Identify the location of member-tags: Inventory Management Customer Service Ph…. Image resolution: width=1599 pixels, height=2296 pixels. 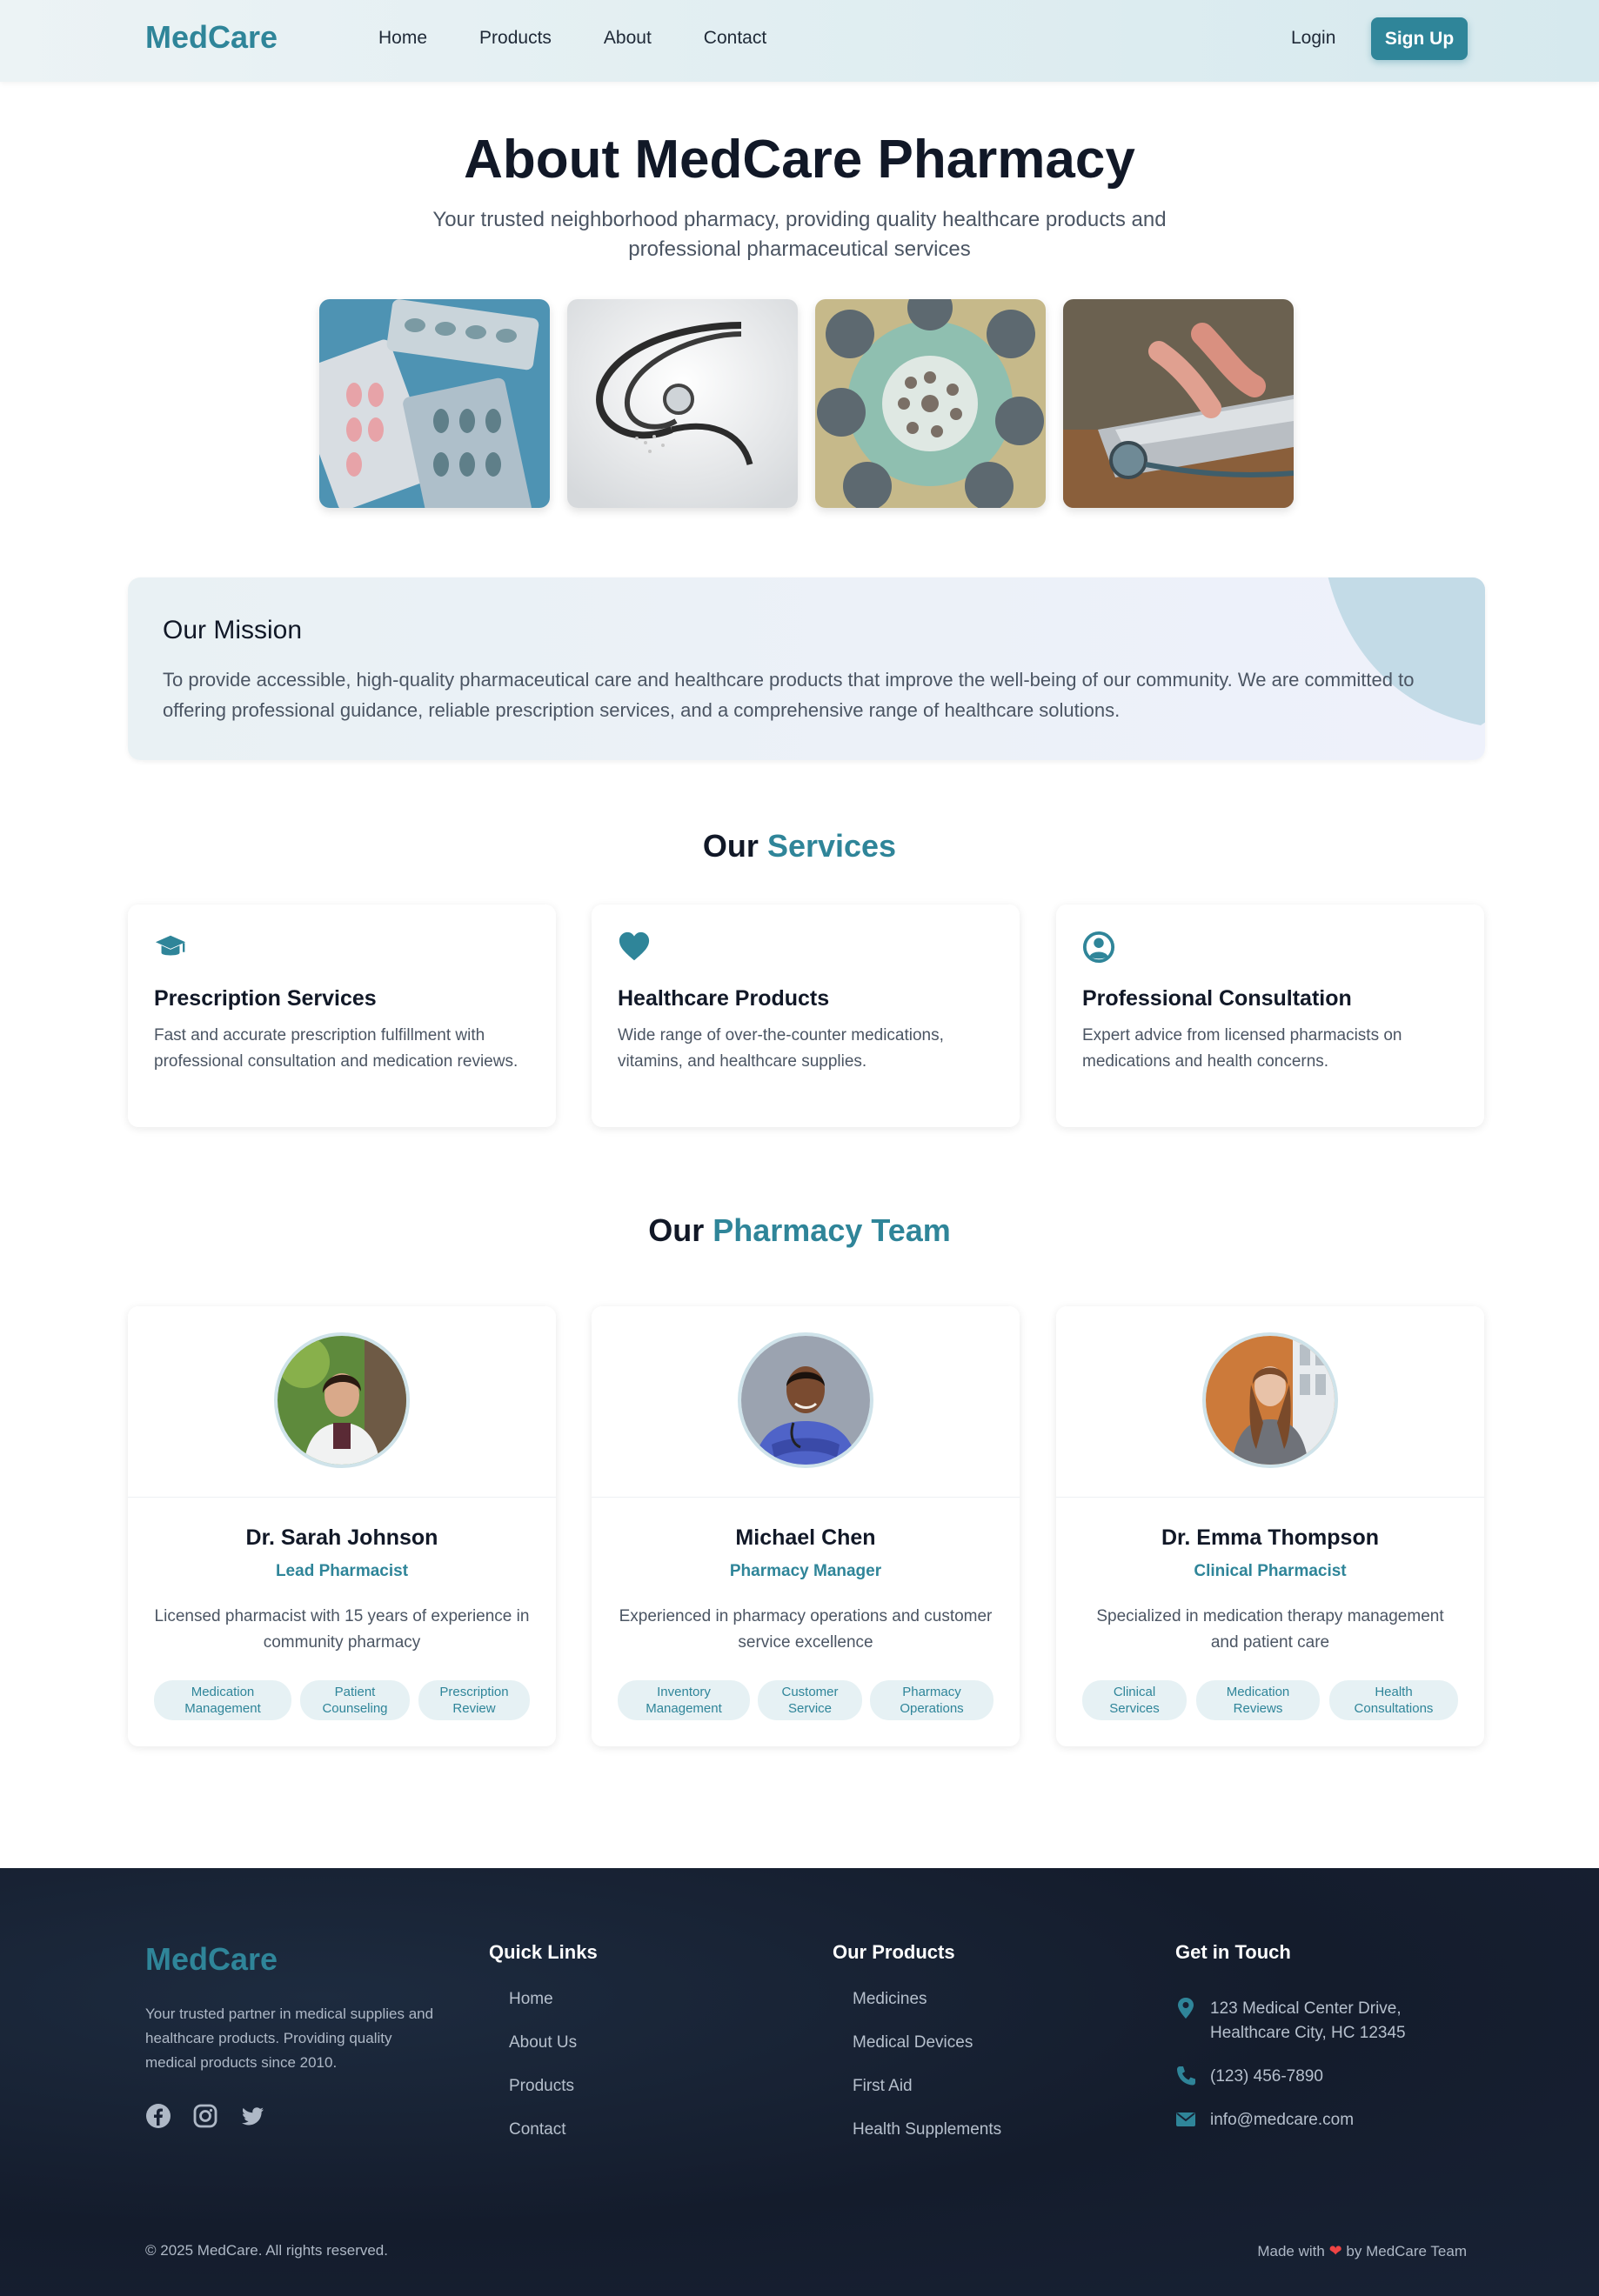
(806, 1700).